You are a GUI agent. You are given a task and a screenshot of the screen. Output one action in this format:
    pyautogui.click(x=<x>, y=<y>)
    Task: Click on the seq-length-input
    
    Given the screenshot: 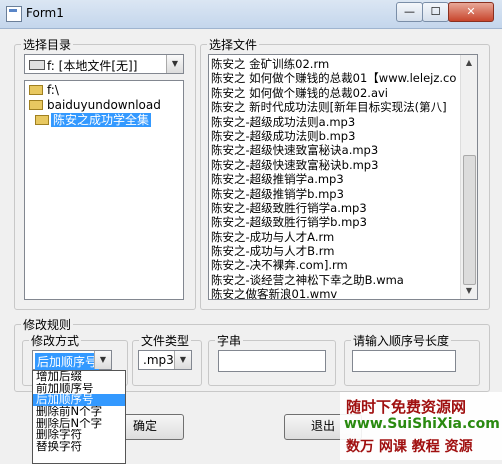 What is the action you would take?
    pyautogui.click(x=404, y=361)
    